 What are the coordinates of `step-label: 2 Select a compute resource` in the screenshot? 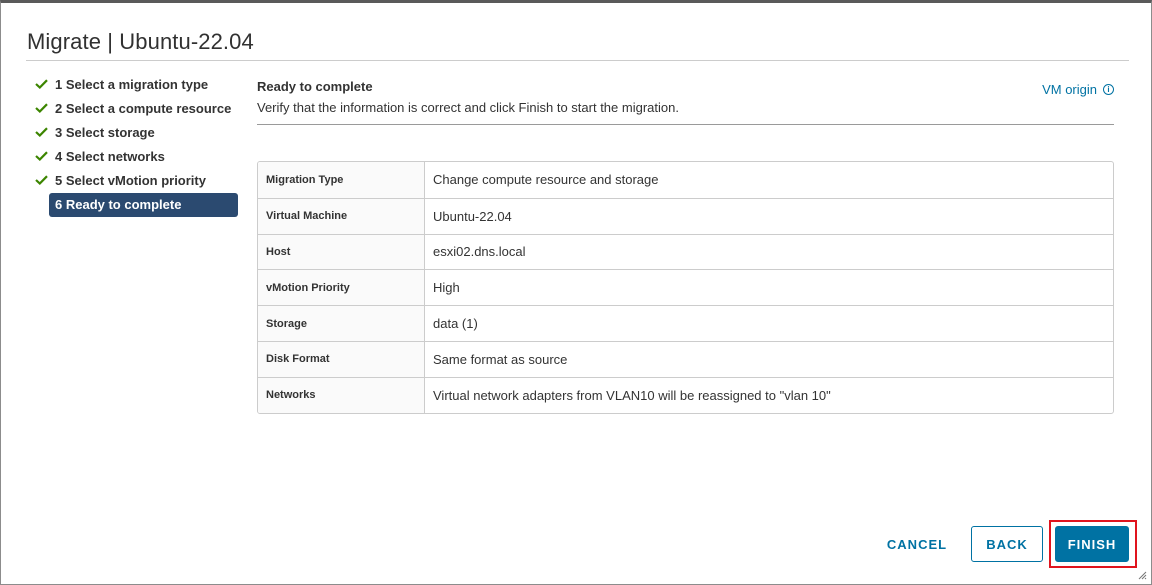 It's located at (143, 108).